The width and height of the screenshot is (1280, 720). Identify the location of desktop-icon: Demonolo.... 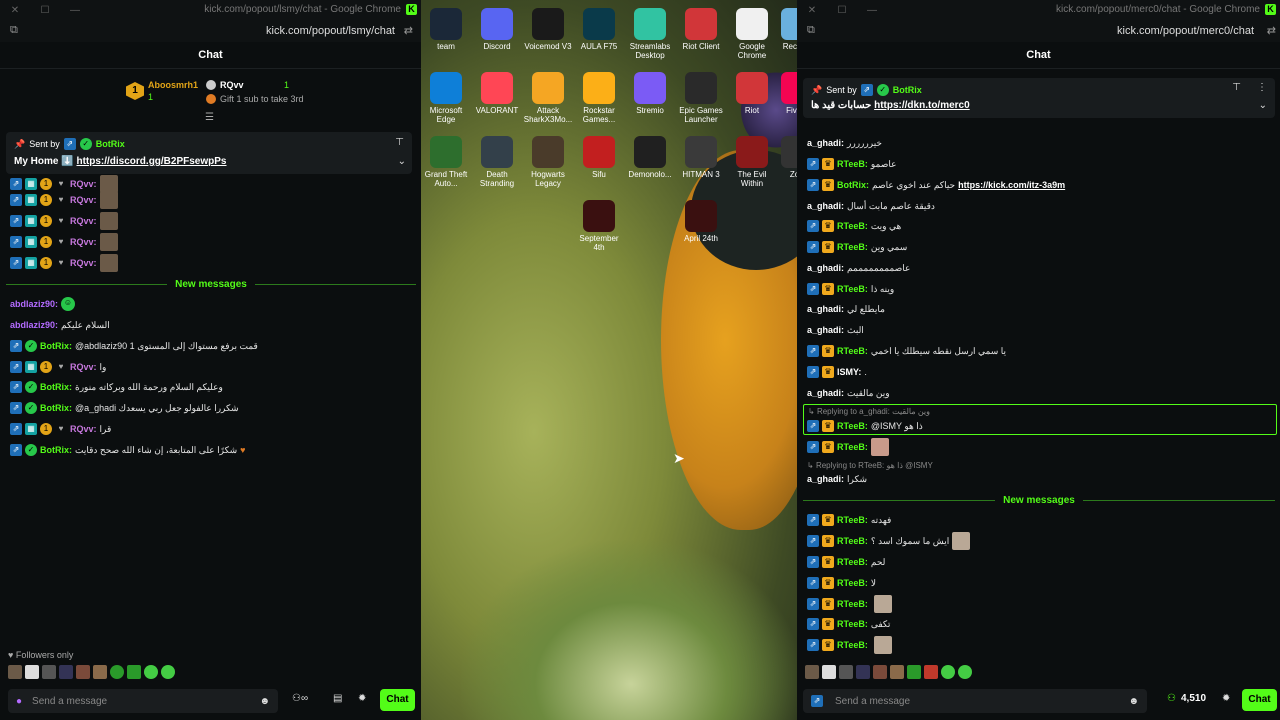
(650, 157).